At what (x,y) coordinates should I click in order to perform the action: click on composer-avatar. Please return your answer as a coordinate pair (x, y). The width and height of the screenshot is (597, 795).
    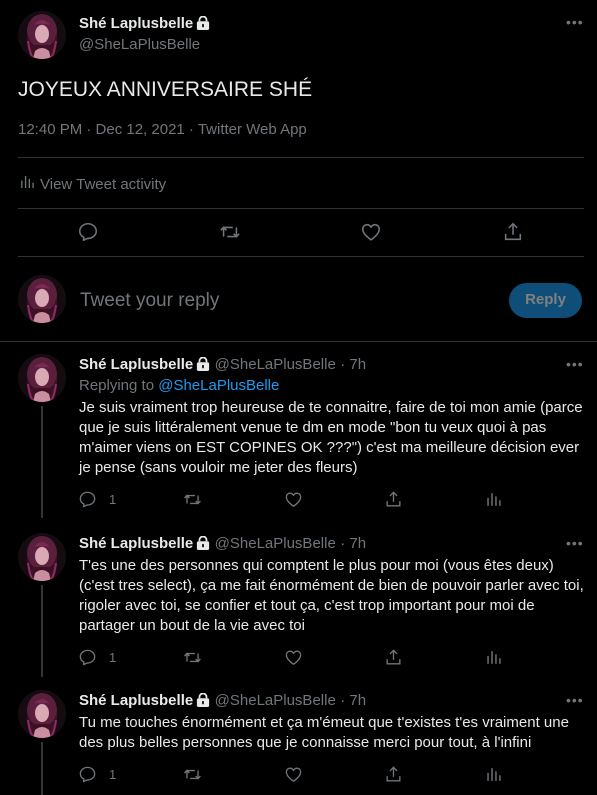
    Looking at the image, I should click on (42, 299).